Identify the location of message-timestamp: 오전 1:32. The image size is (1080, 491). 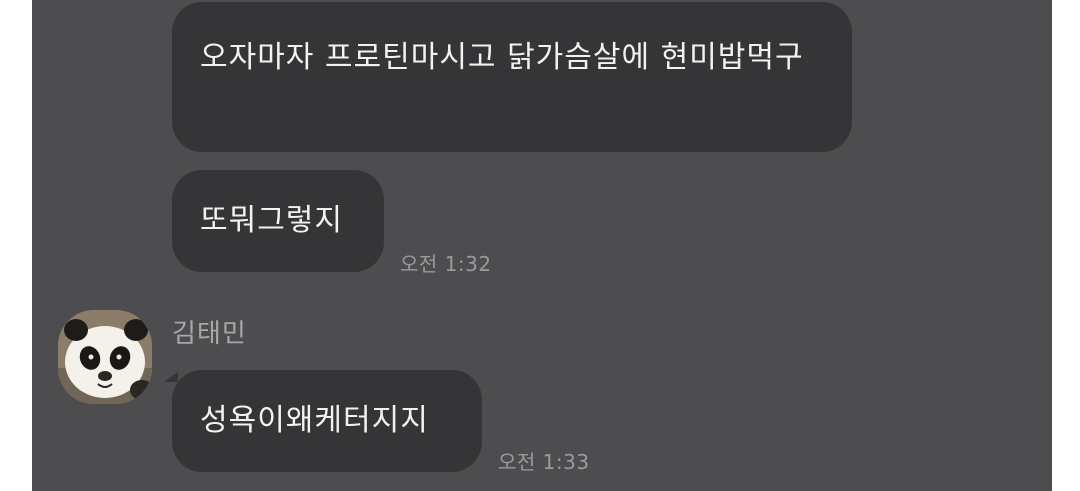
(446, 264).